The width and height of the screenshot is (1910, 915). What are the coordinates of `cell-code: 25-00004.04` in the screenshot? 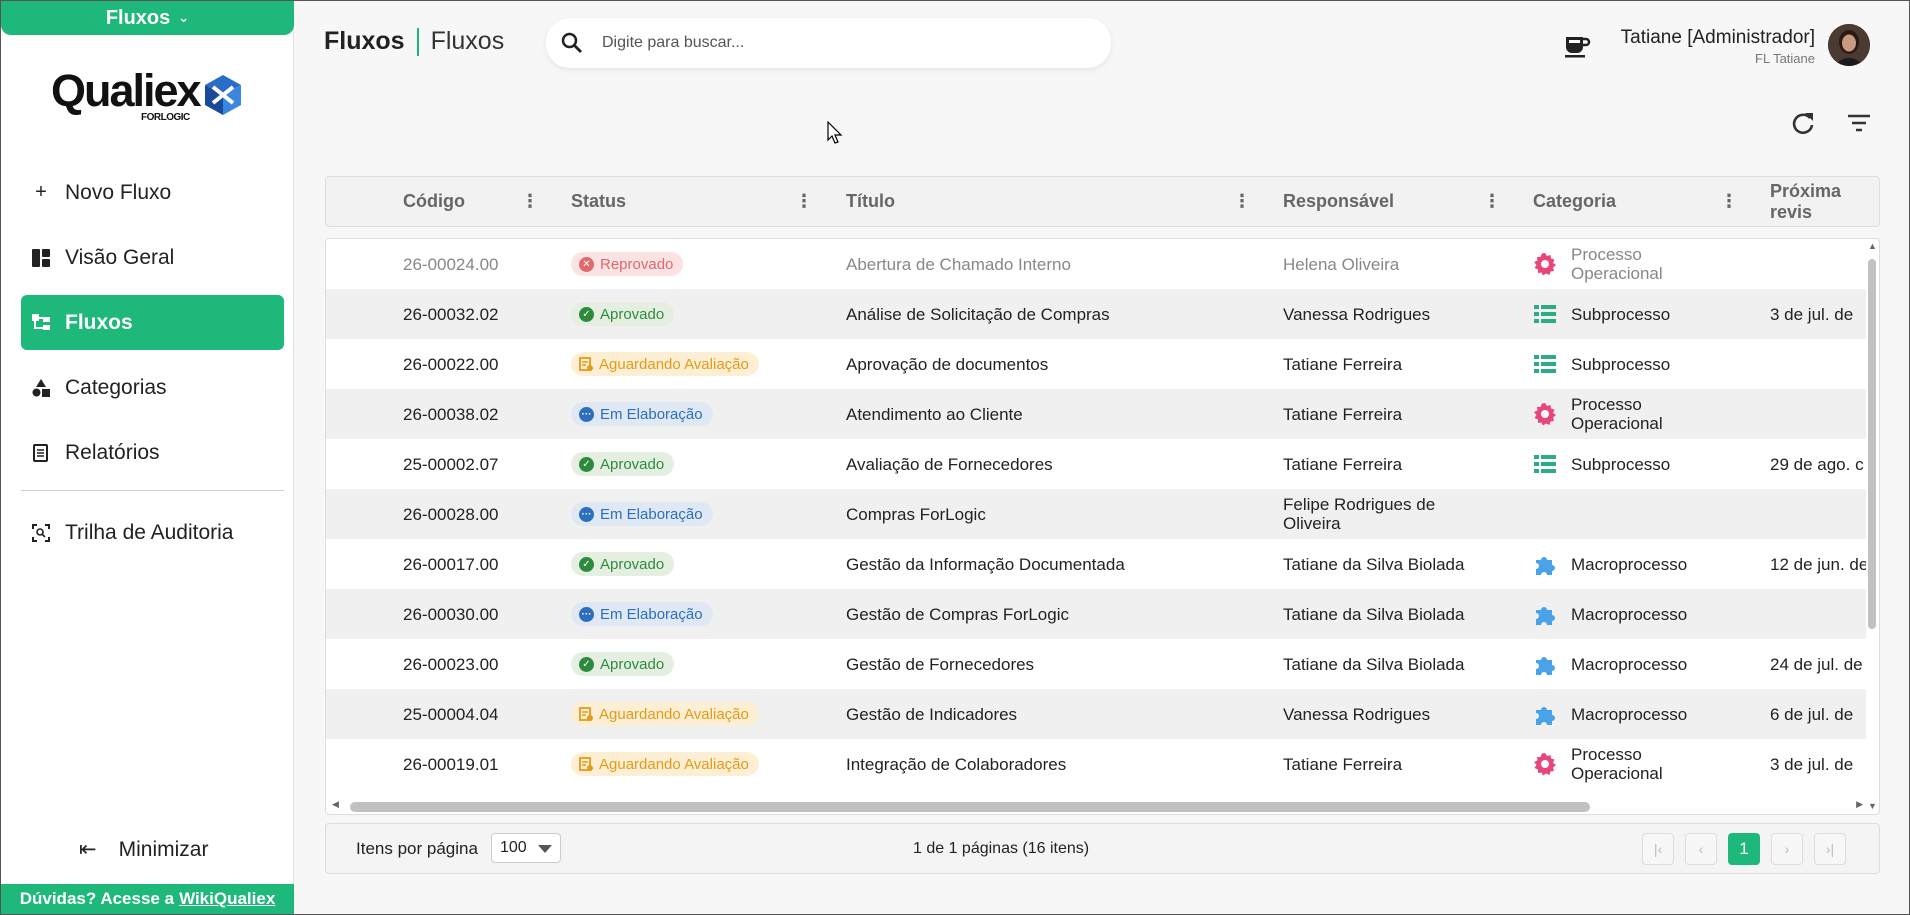 It's located at (451, 714).